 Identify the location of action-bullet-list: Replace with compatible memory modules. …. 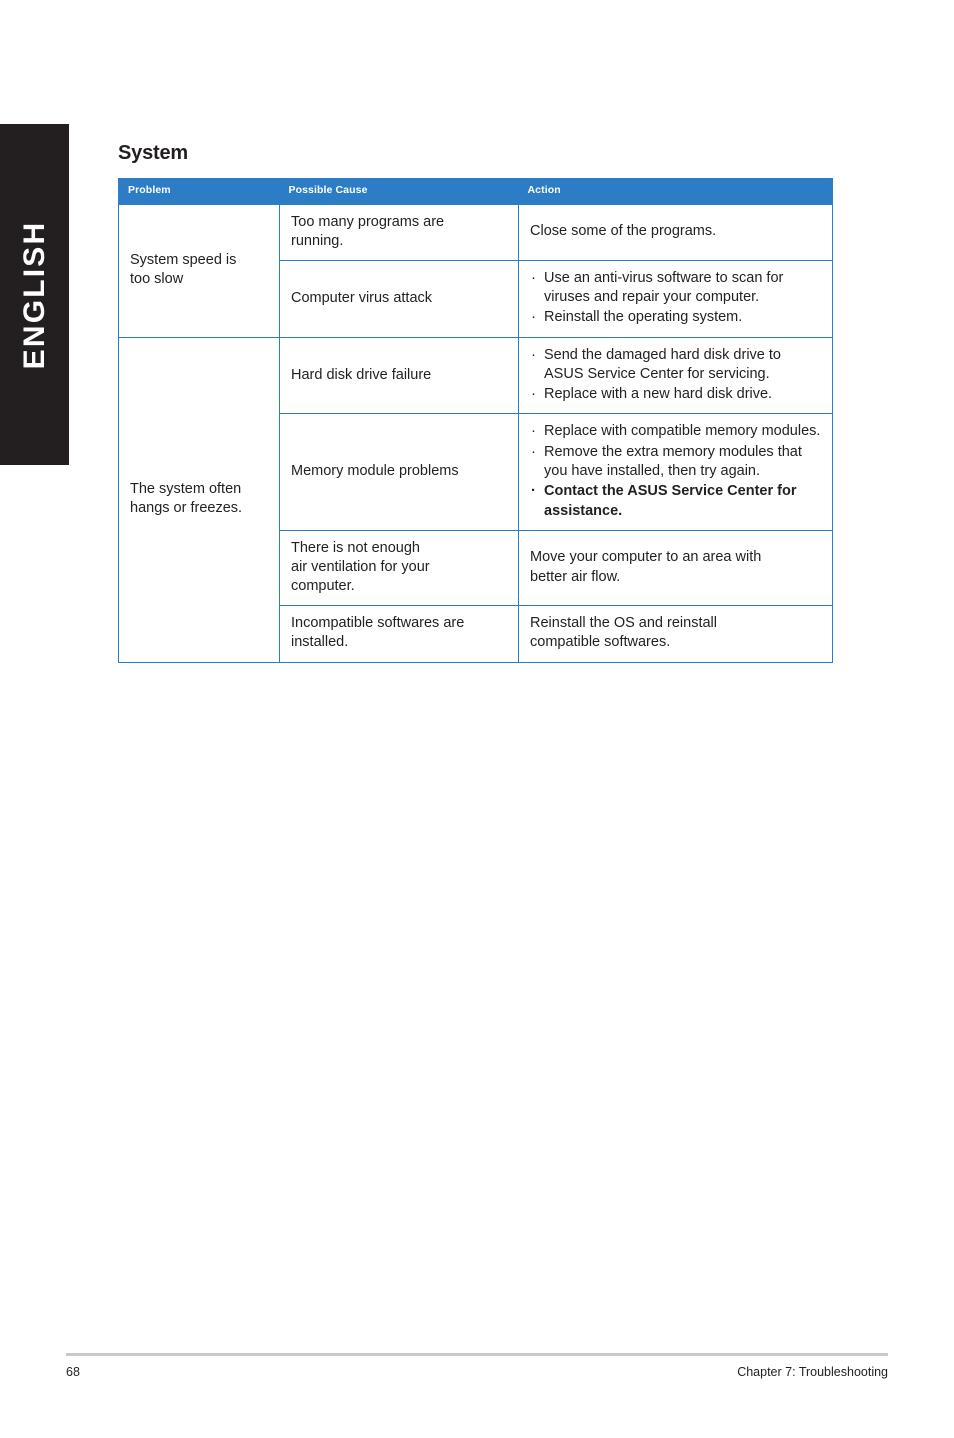
(676, 471).